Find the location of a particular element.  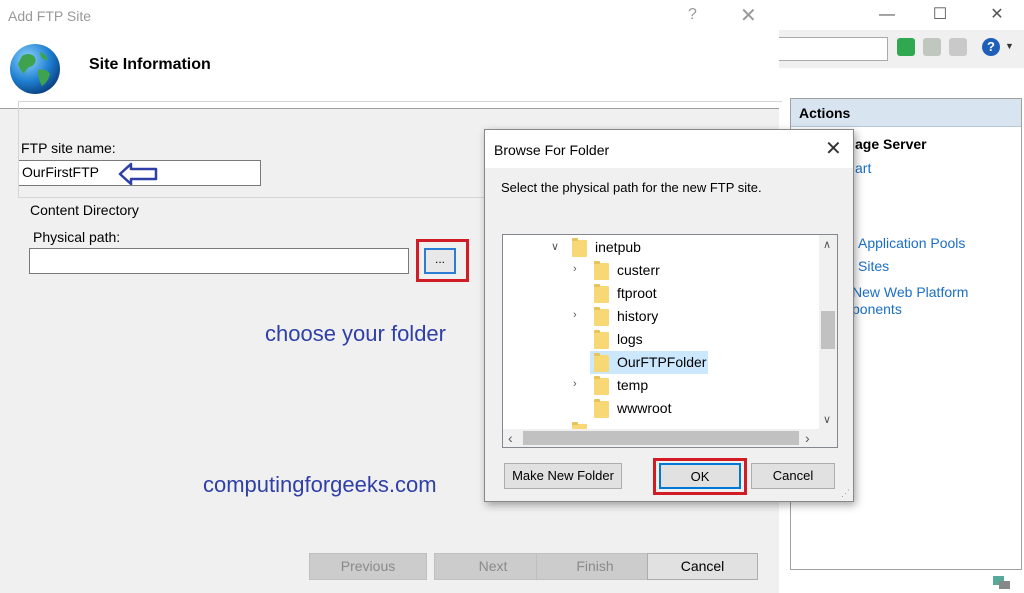

tree-item-custerr: › custerr is located at coordinates (653, 271).